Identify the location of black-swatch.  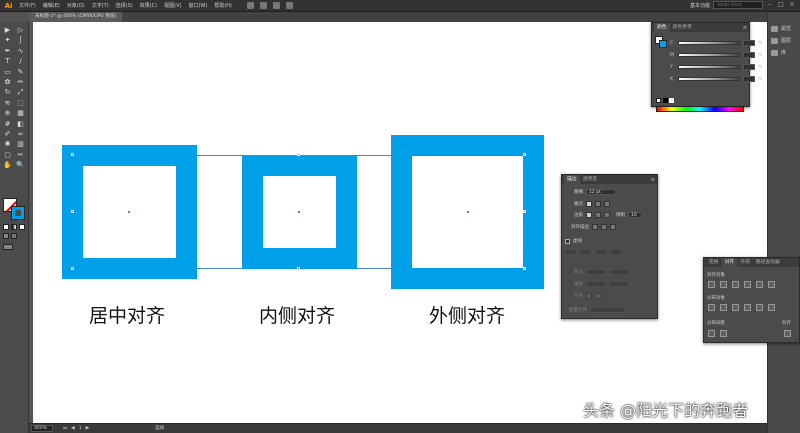
(665, 100).